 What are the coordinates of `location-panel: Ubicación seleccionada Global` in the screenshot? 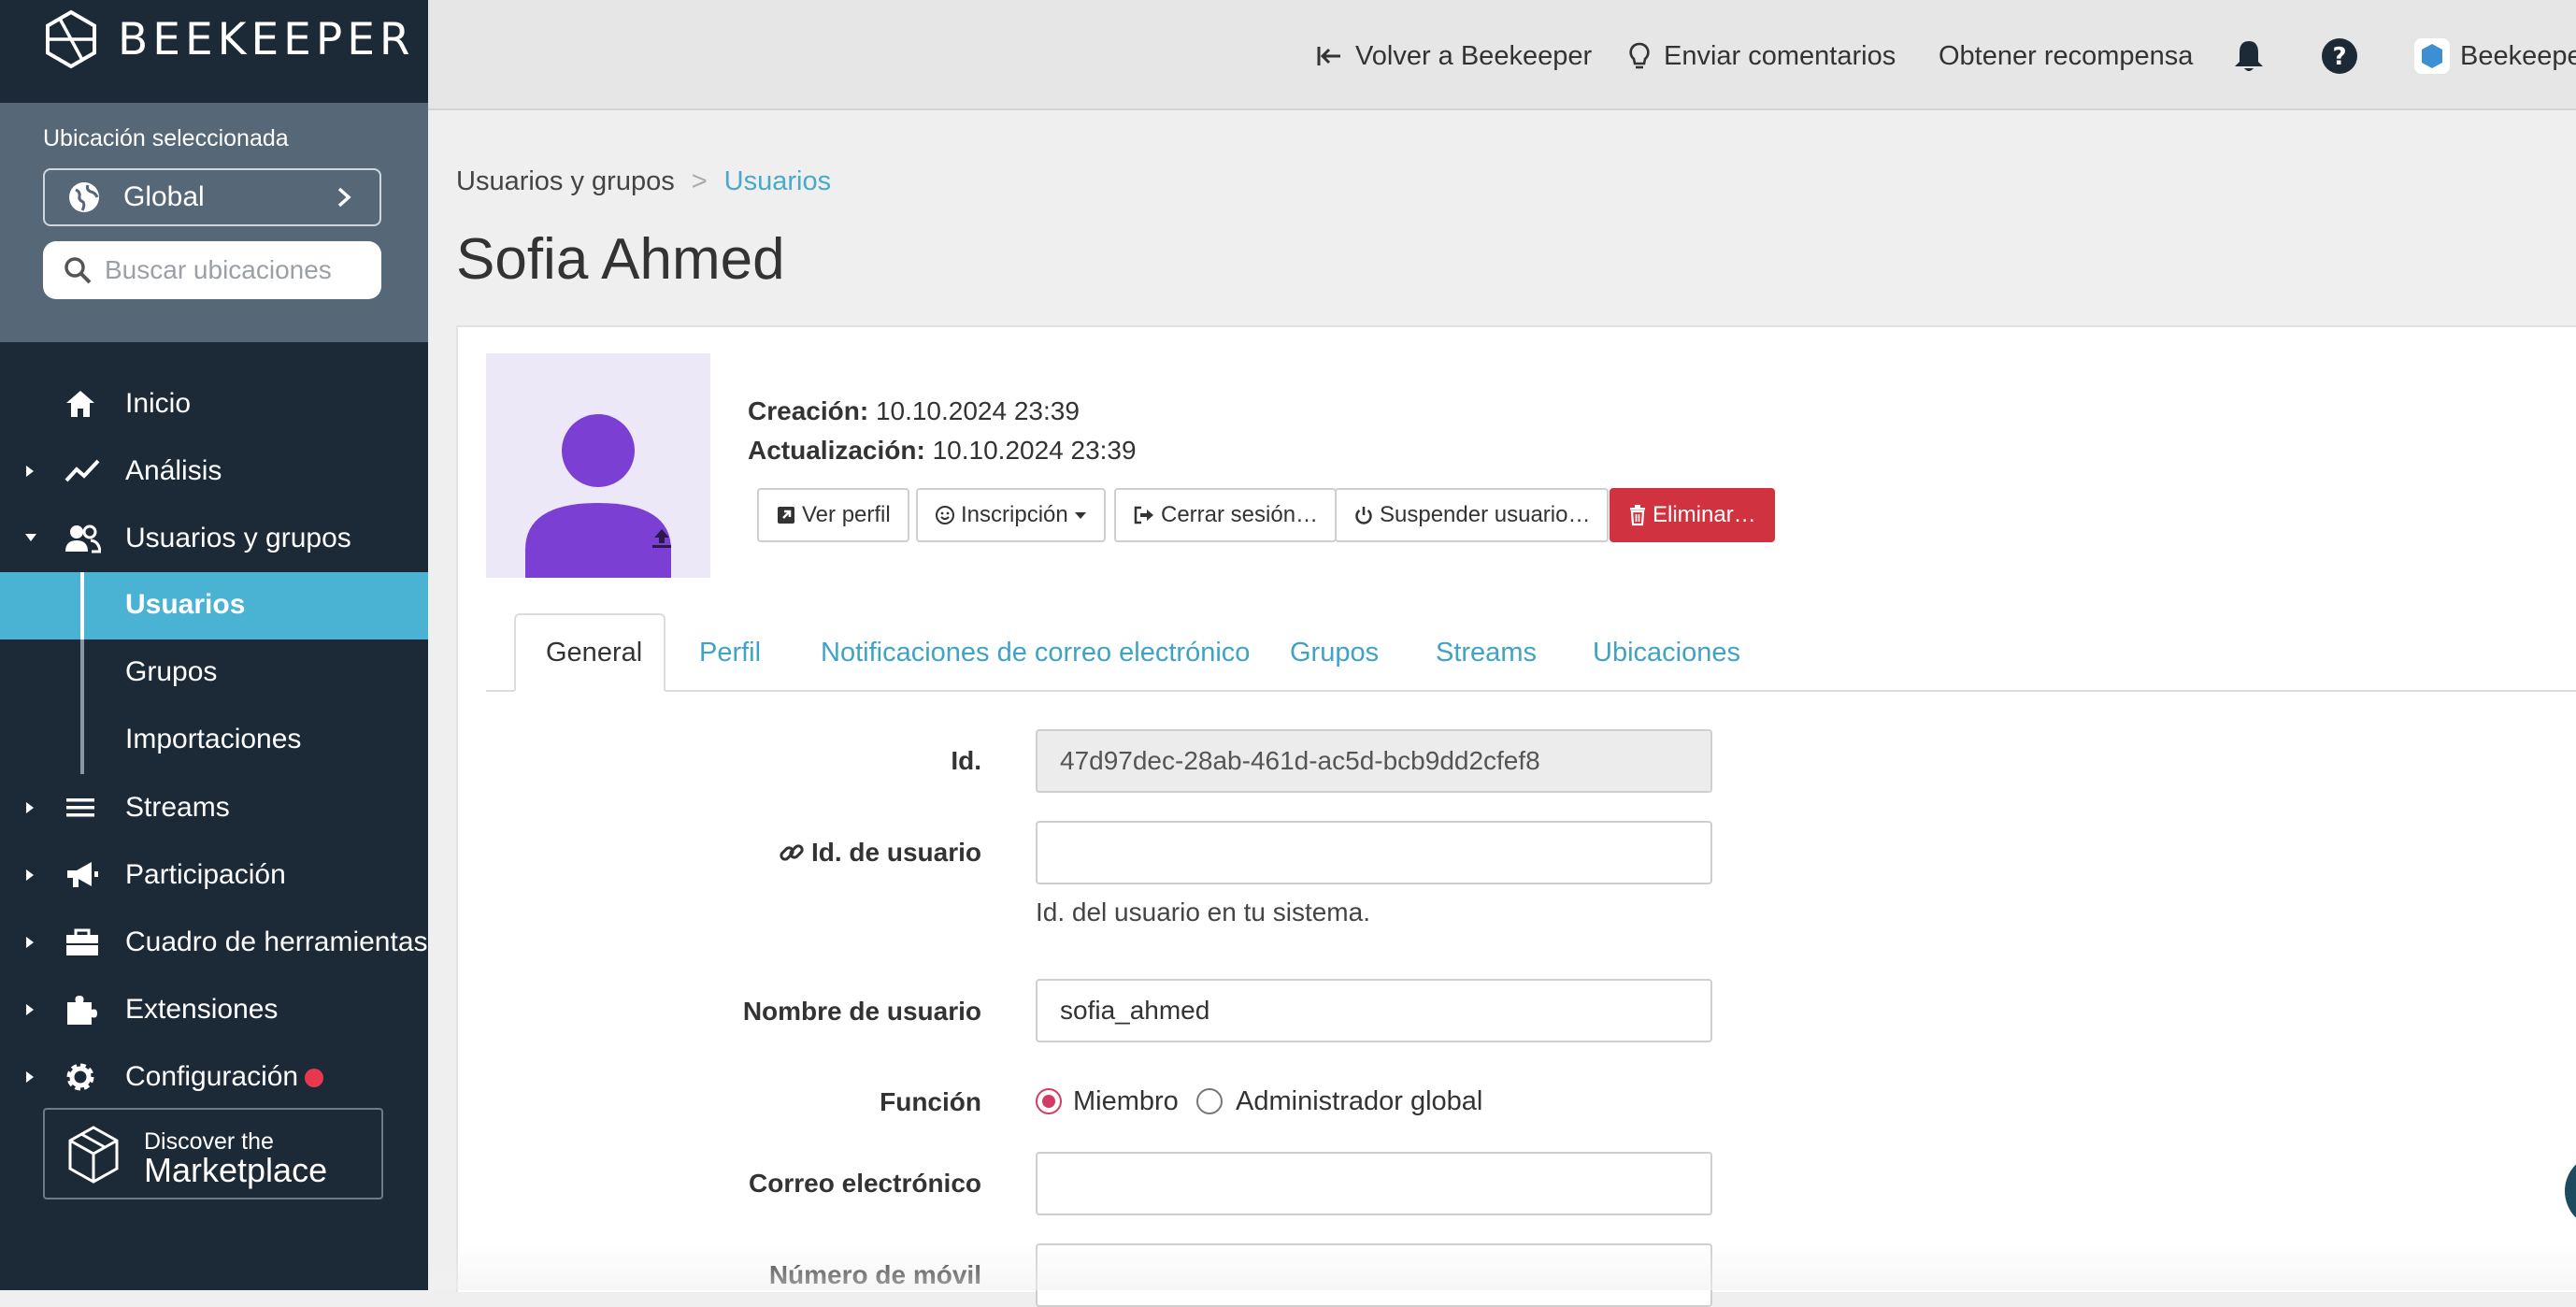 It's located at (214, 222).